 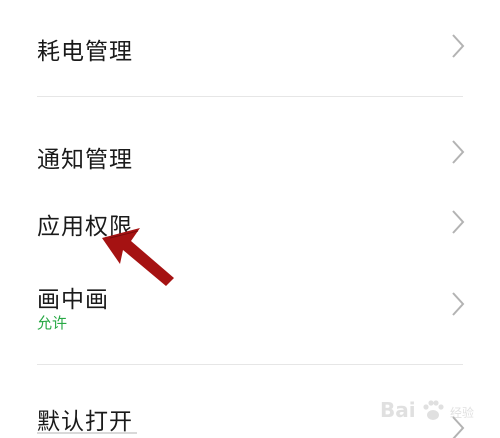 I want to click on red-arrow-icon, so click(x=138, y=257).